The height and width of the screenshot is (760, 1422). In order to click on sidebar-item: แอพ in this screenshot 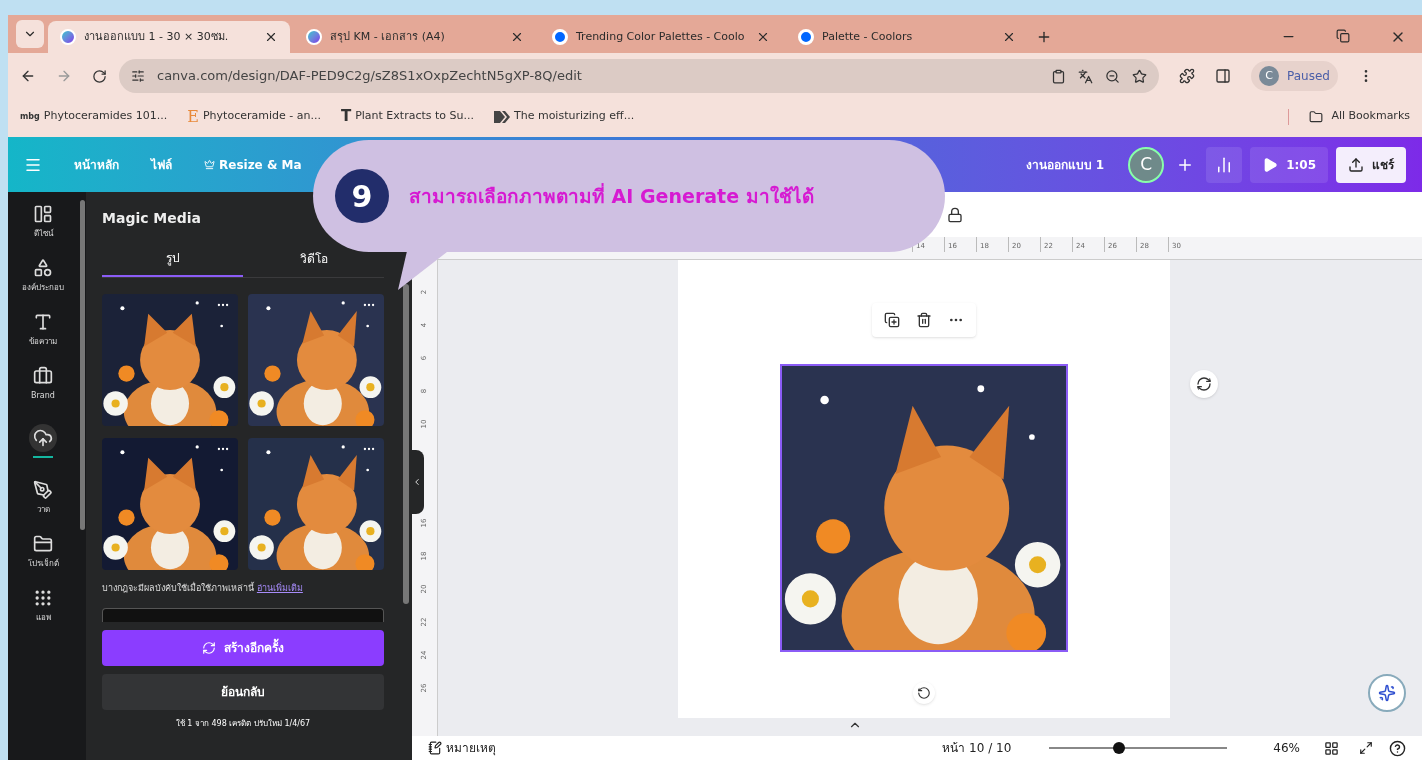, I will do `click(43, 606)`.